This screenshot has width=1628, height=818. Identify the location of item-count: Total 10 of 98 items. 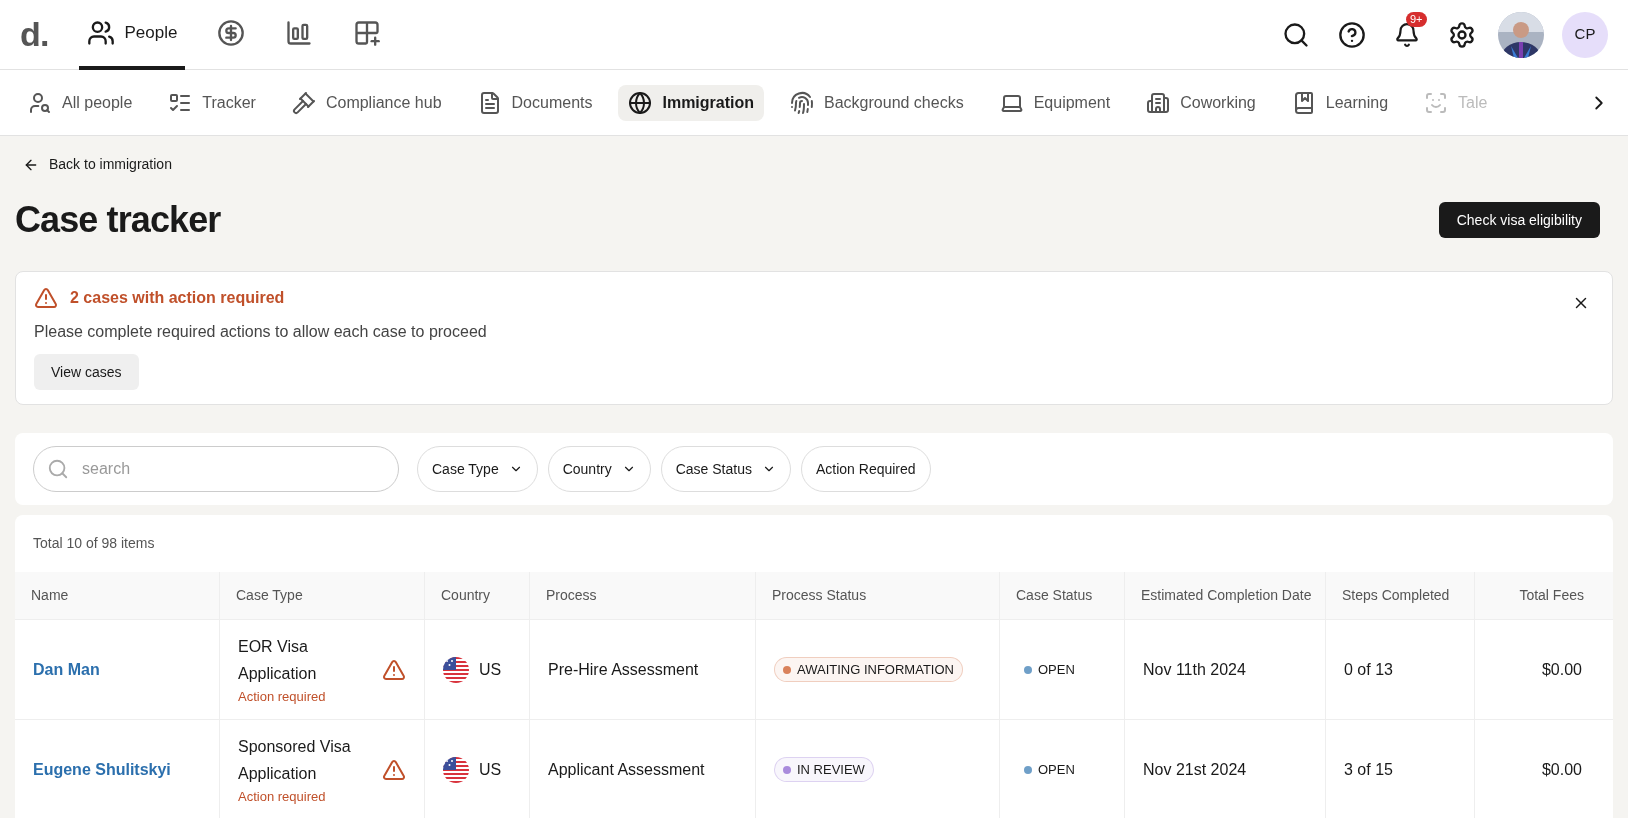
(94, 543).